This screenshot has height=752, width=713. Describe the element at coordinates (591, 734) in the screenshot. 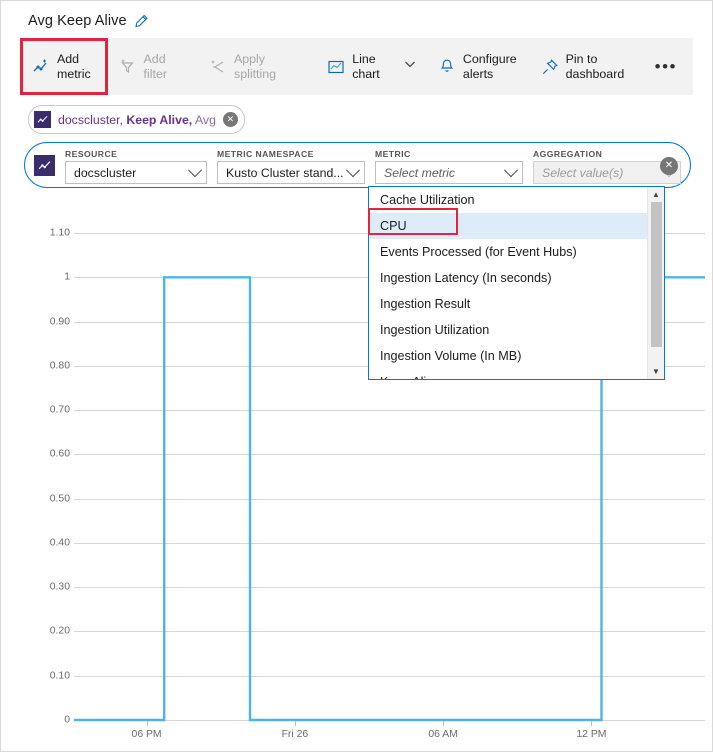

I see `x-axis-tick-label: 12 PM` at that location.